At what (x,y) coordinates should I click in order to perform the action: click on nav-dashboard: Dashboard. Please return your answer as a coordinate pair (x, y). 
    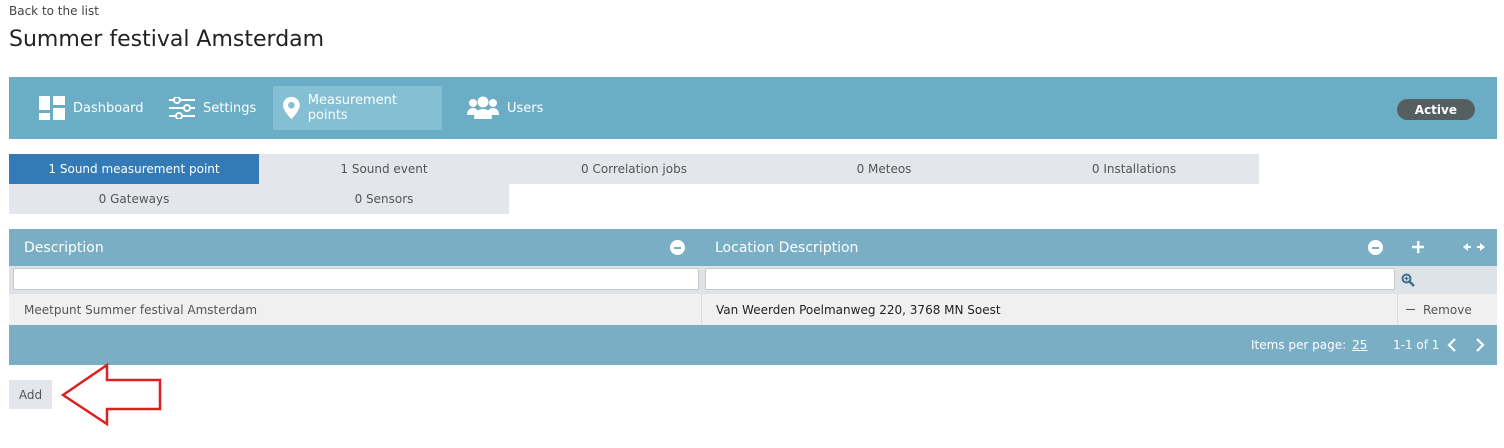
    Looking at the image, I should click on (91, 108).